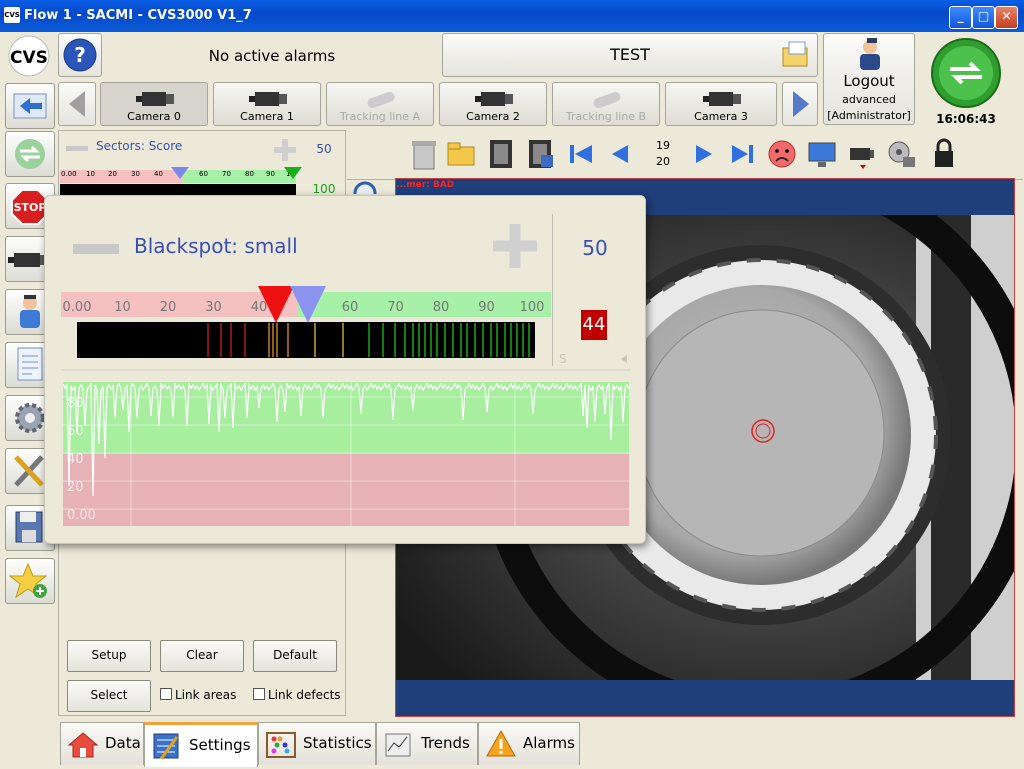  What do you see at coordinates (859, 154) in the screenshot?
I see `camera-select-icon` at bounding box center [859, 154].